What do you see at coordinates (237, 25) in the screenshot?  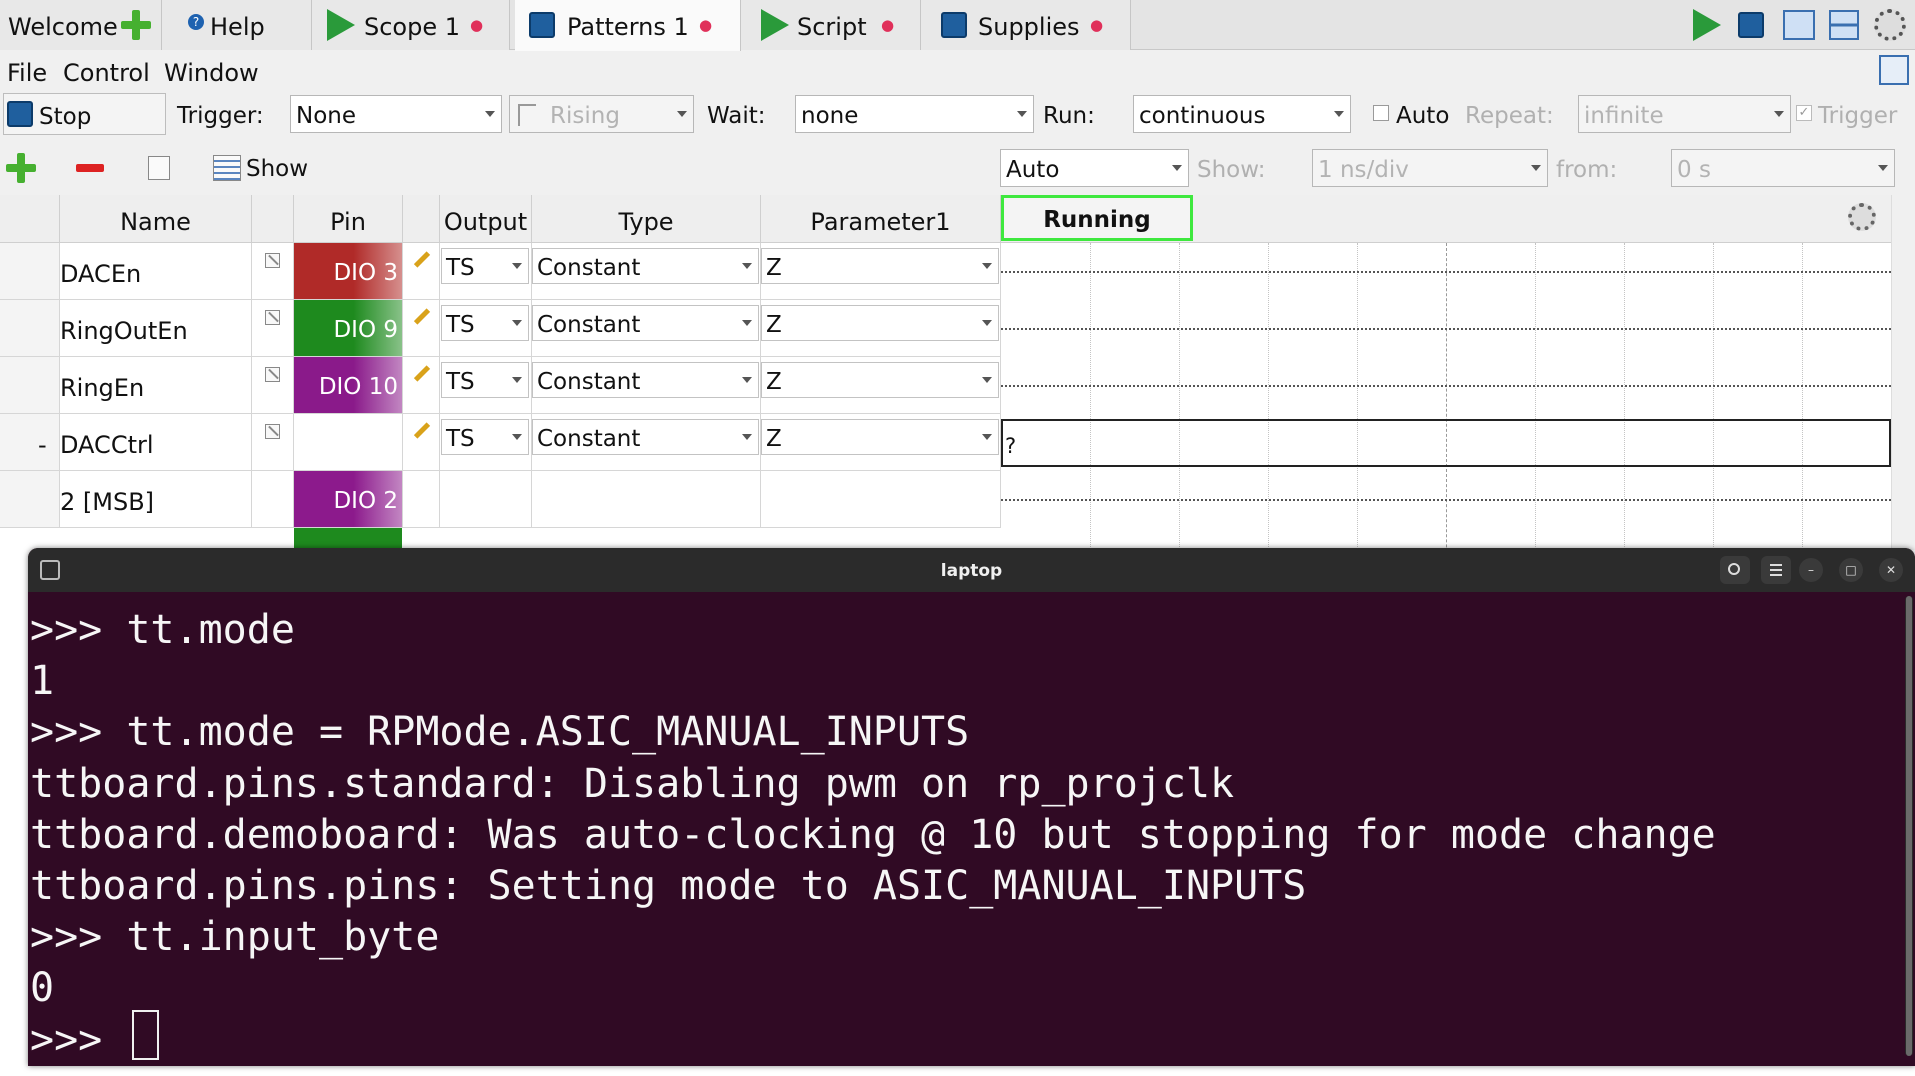 I see `tab-help: ? Help` at bounding box center [237, 25].